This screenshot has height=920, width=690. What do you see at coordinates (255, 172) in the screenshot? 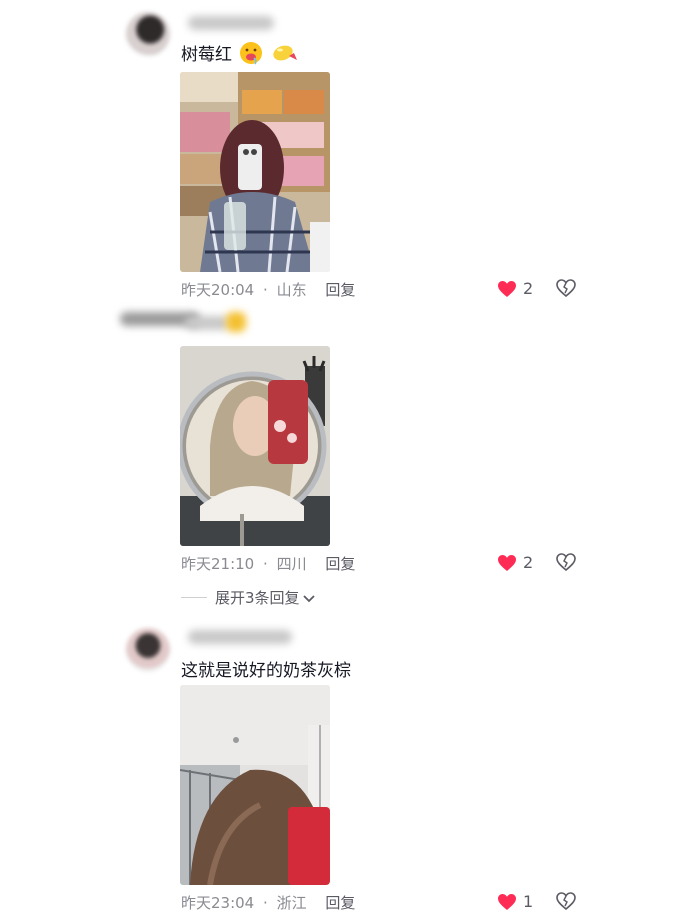
I see `mirror-selfie-in-store-photo` at bounding box center [255, 172].